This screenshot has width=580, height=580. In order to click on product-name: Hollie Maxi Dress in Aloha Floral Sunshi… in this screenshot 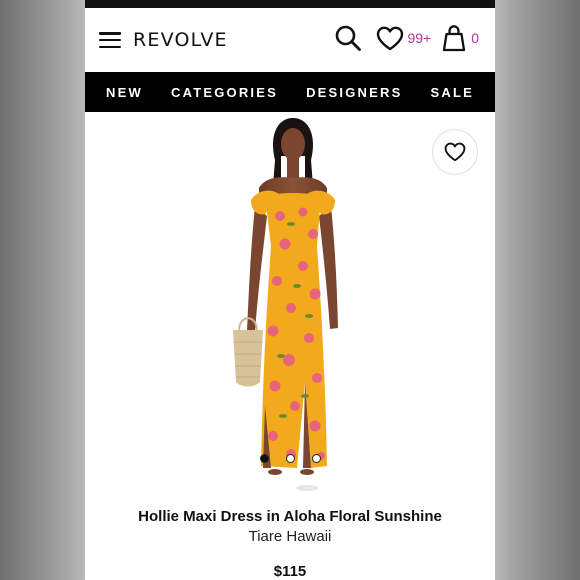, I will do `click(290, 516)`.